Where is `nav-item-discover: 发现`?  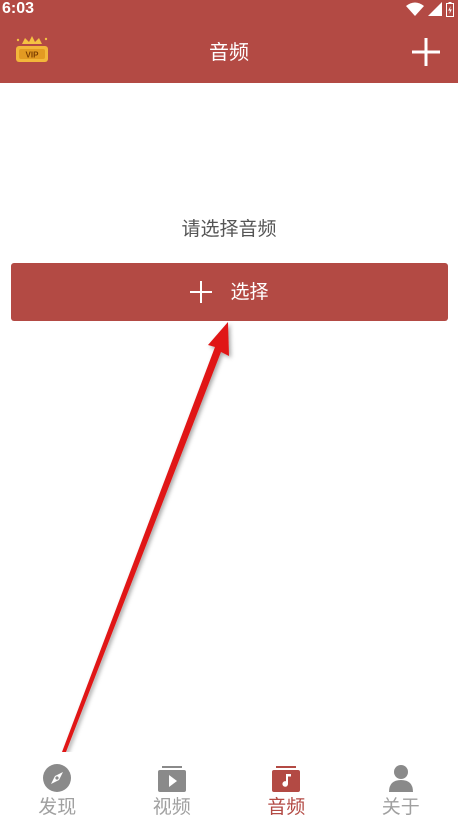
nav-item-discover: 发现 is located at coordinates (57, 786).